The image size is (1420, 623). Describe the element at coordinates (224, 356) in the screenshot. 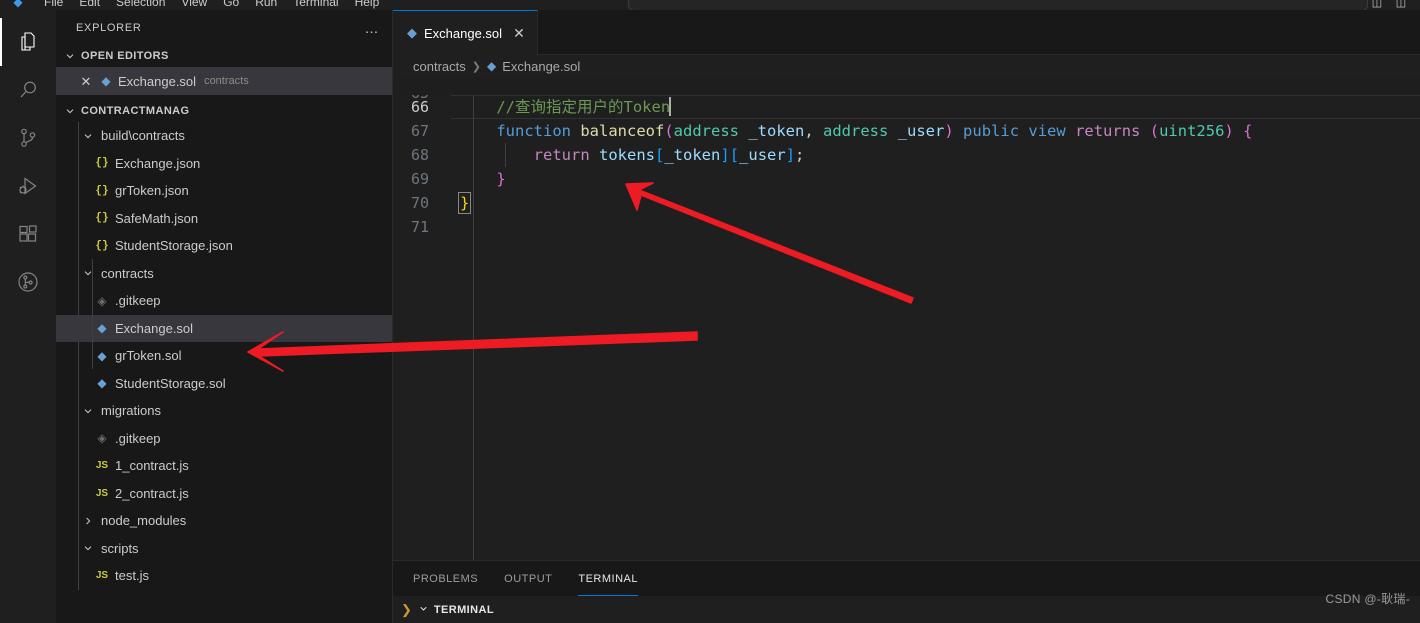

I see `tree-file-row: ◆ grToken.sol` at that location.